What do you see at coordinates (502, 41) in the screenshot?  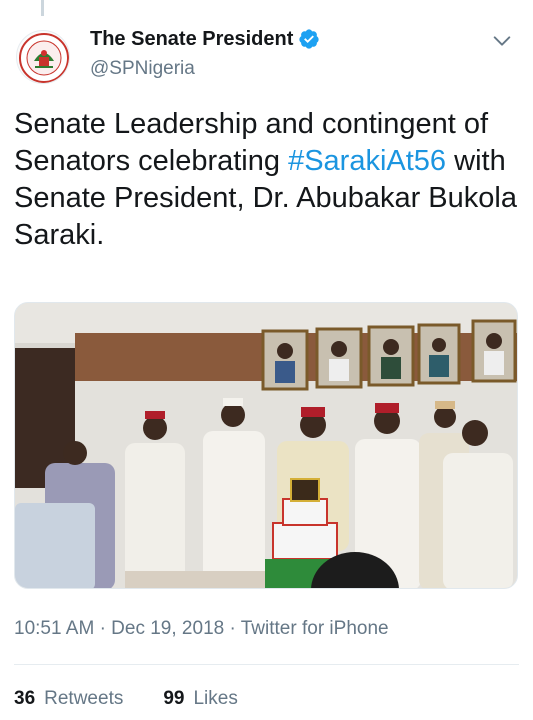 I see `chevron-down-icon` at bounding box center [502, 41].